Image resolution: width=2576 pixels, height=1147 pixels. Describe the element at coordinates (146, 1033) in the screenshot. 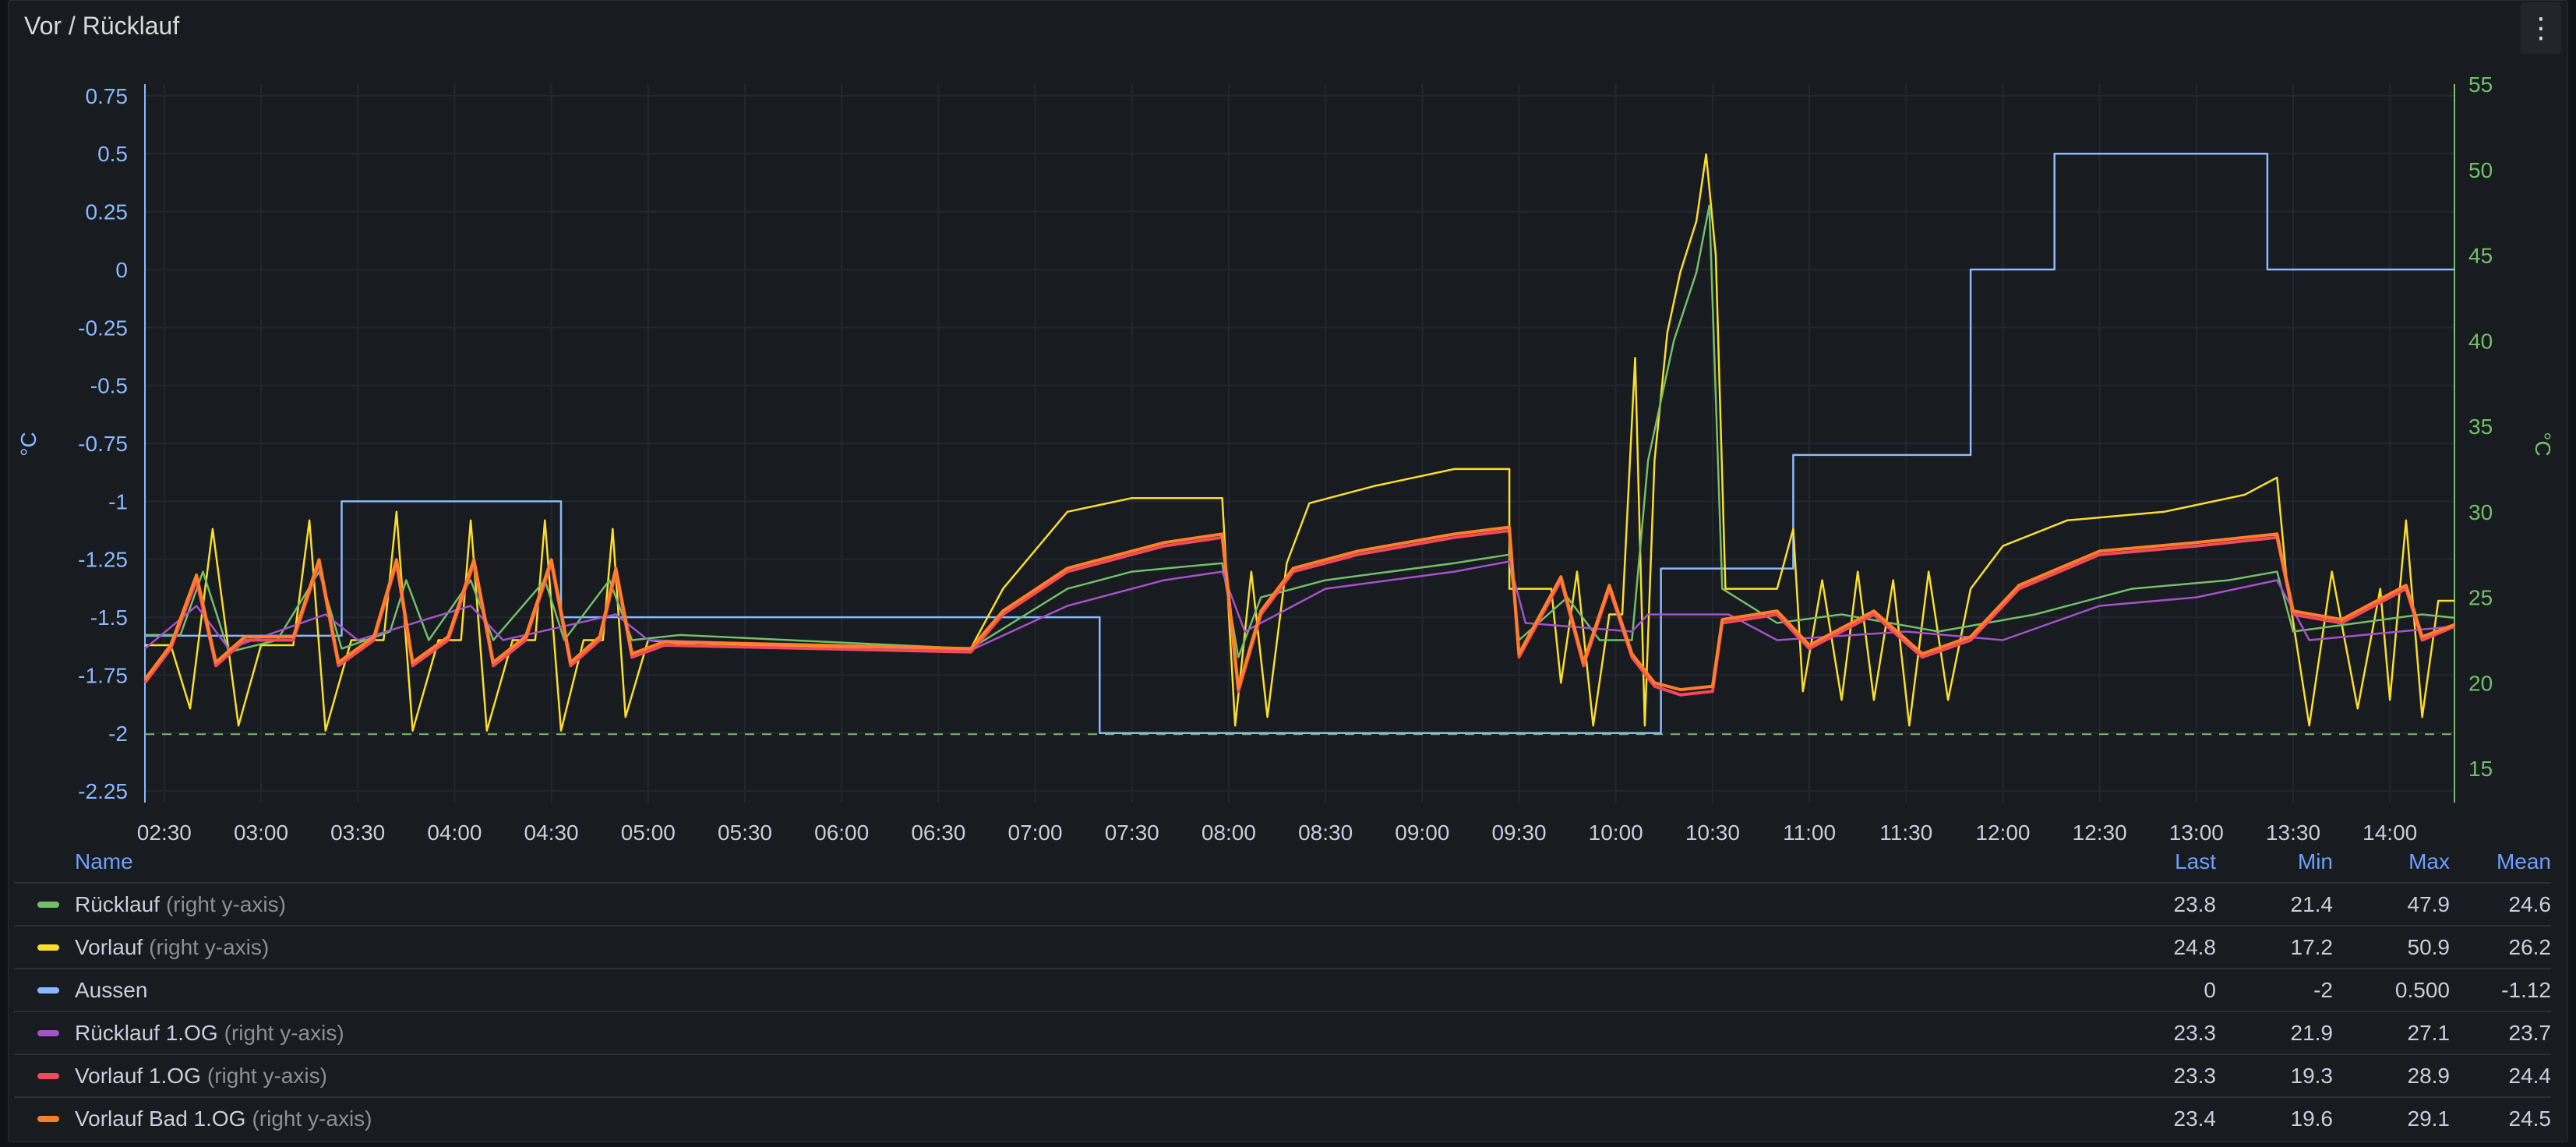

I see `legend-series-name: Rücklauf 1.OG` at that location.